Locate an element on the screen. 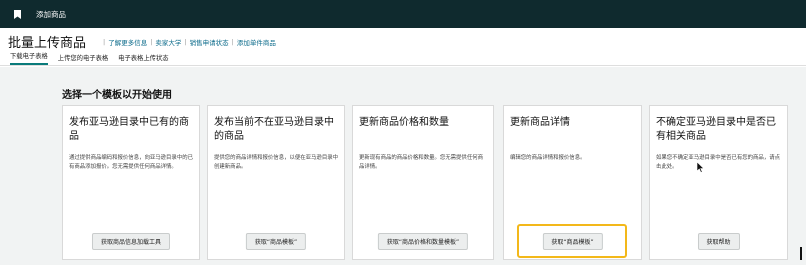  page-header: 批量上传商品 | 了解更多信息 | 卖家大学 | 销售申请状态 | 添加单件商品 is located at coordinates (142, 41).